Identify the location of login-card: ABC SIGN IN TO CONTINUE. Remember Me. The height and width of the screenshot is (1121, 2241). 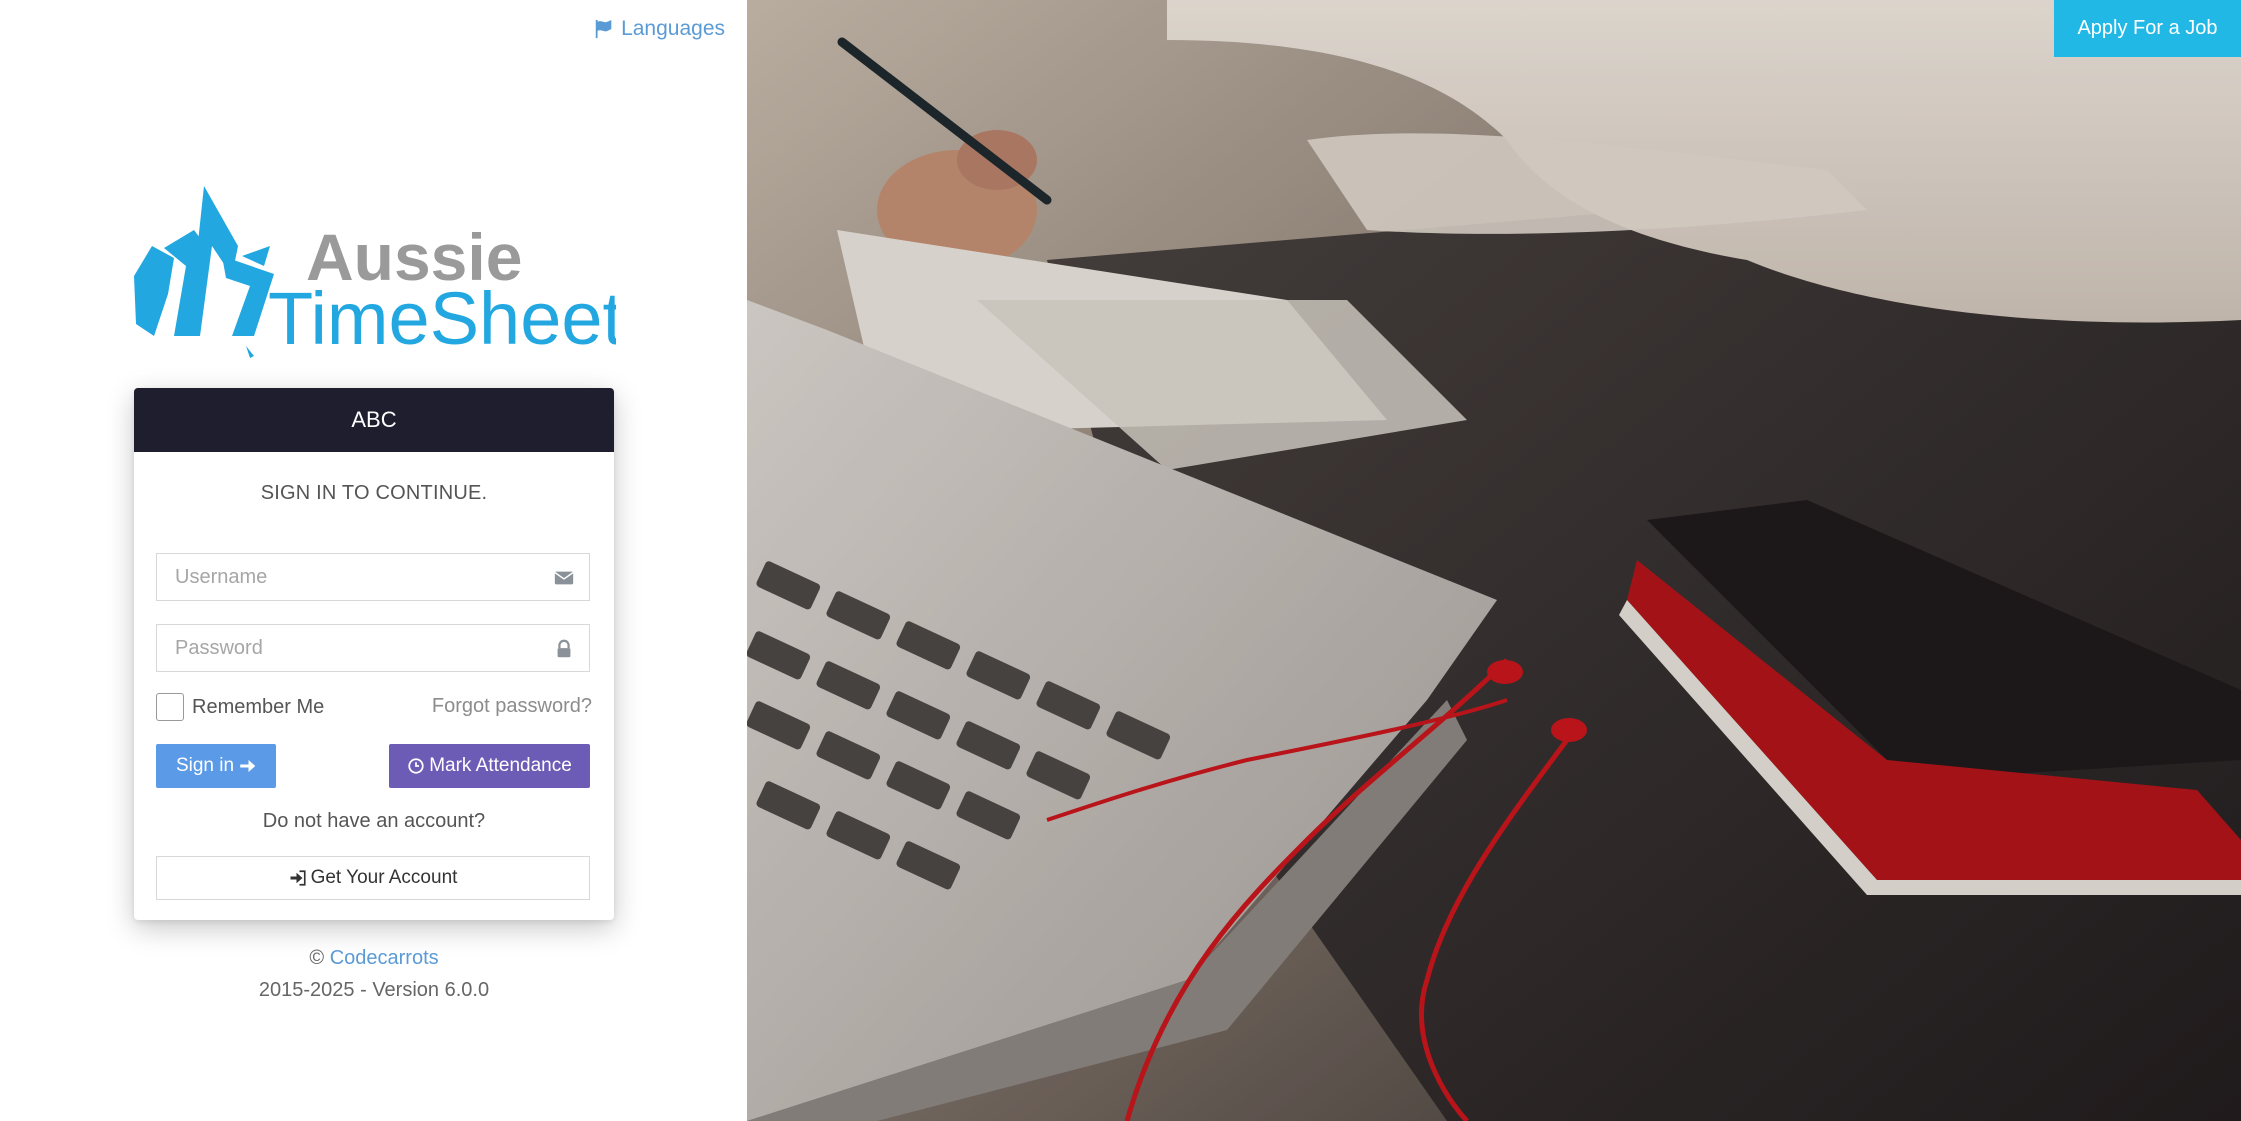
(374, 654).